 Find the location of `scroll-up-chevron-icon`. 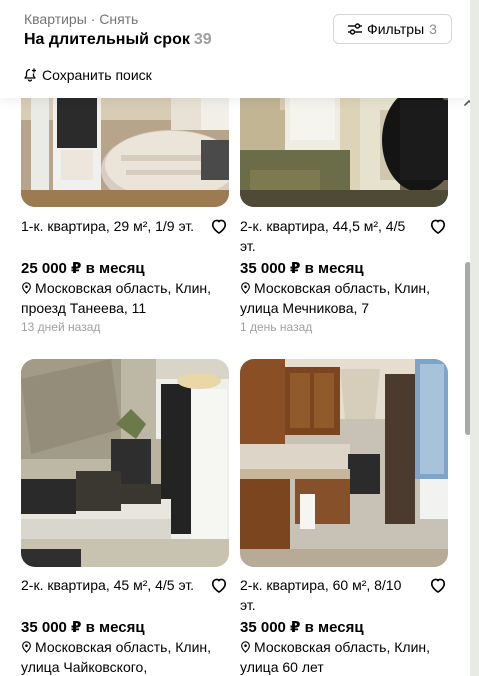

scroll-up-chevron-icon is located at coordinates (466, 103).